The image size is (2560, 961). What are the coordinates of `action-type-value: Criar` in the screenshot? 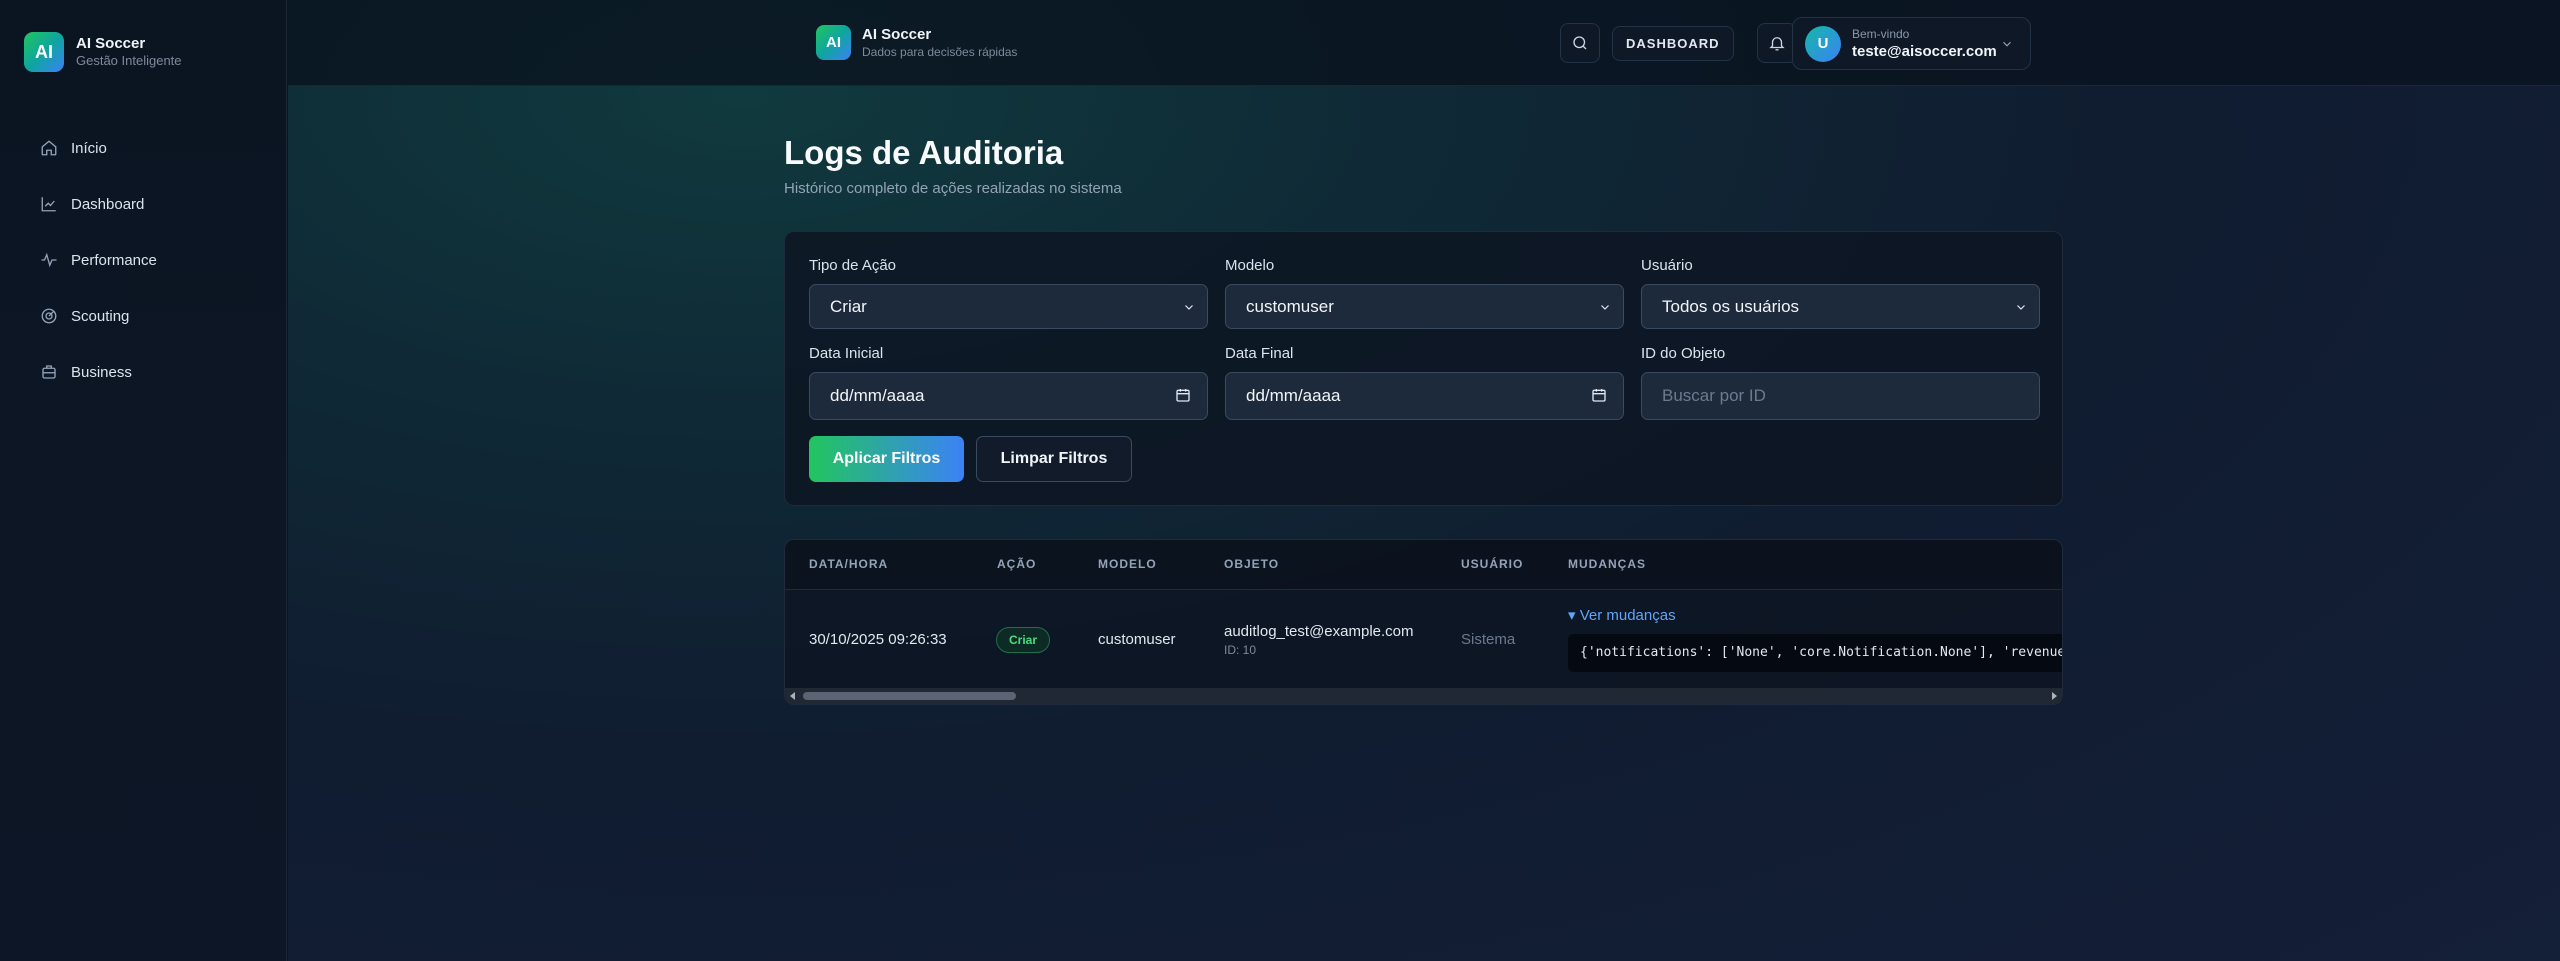 It's located at (848, 306).